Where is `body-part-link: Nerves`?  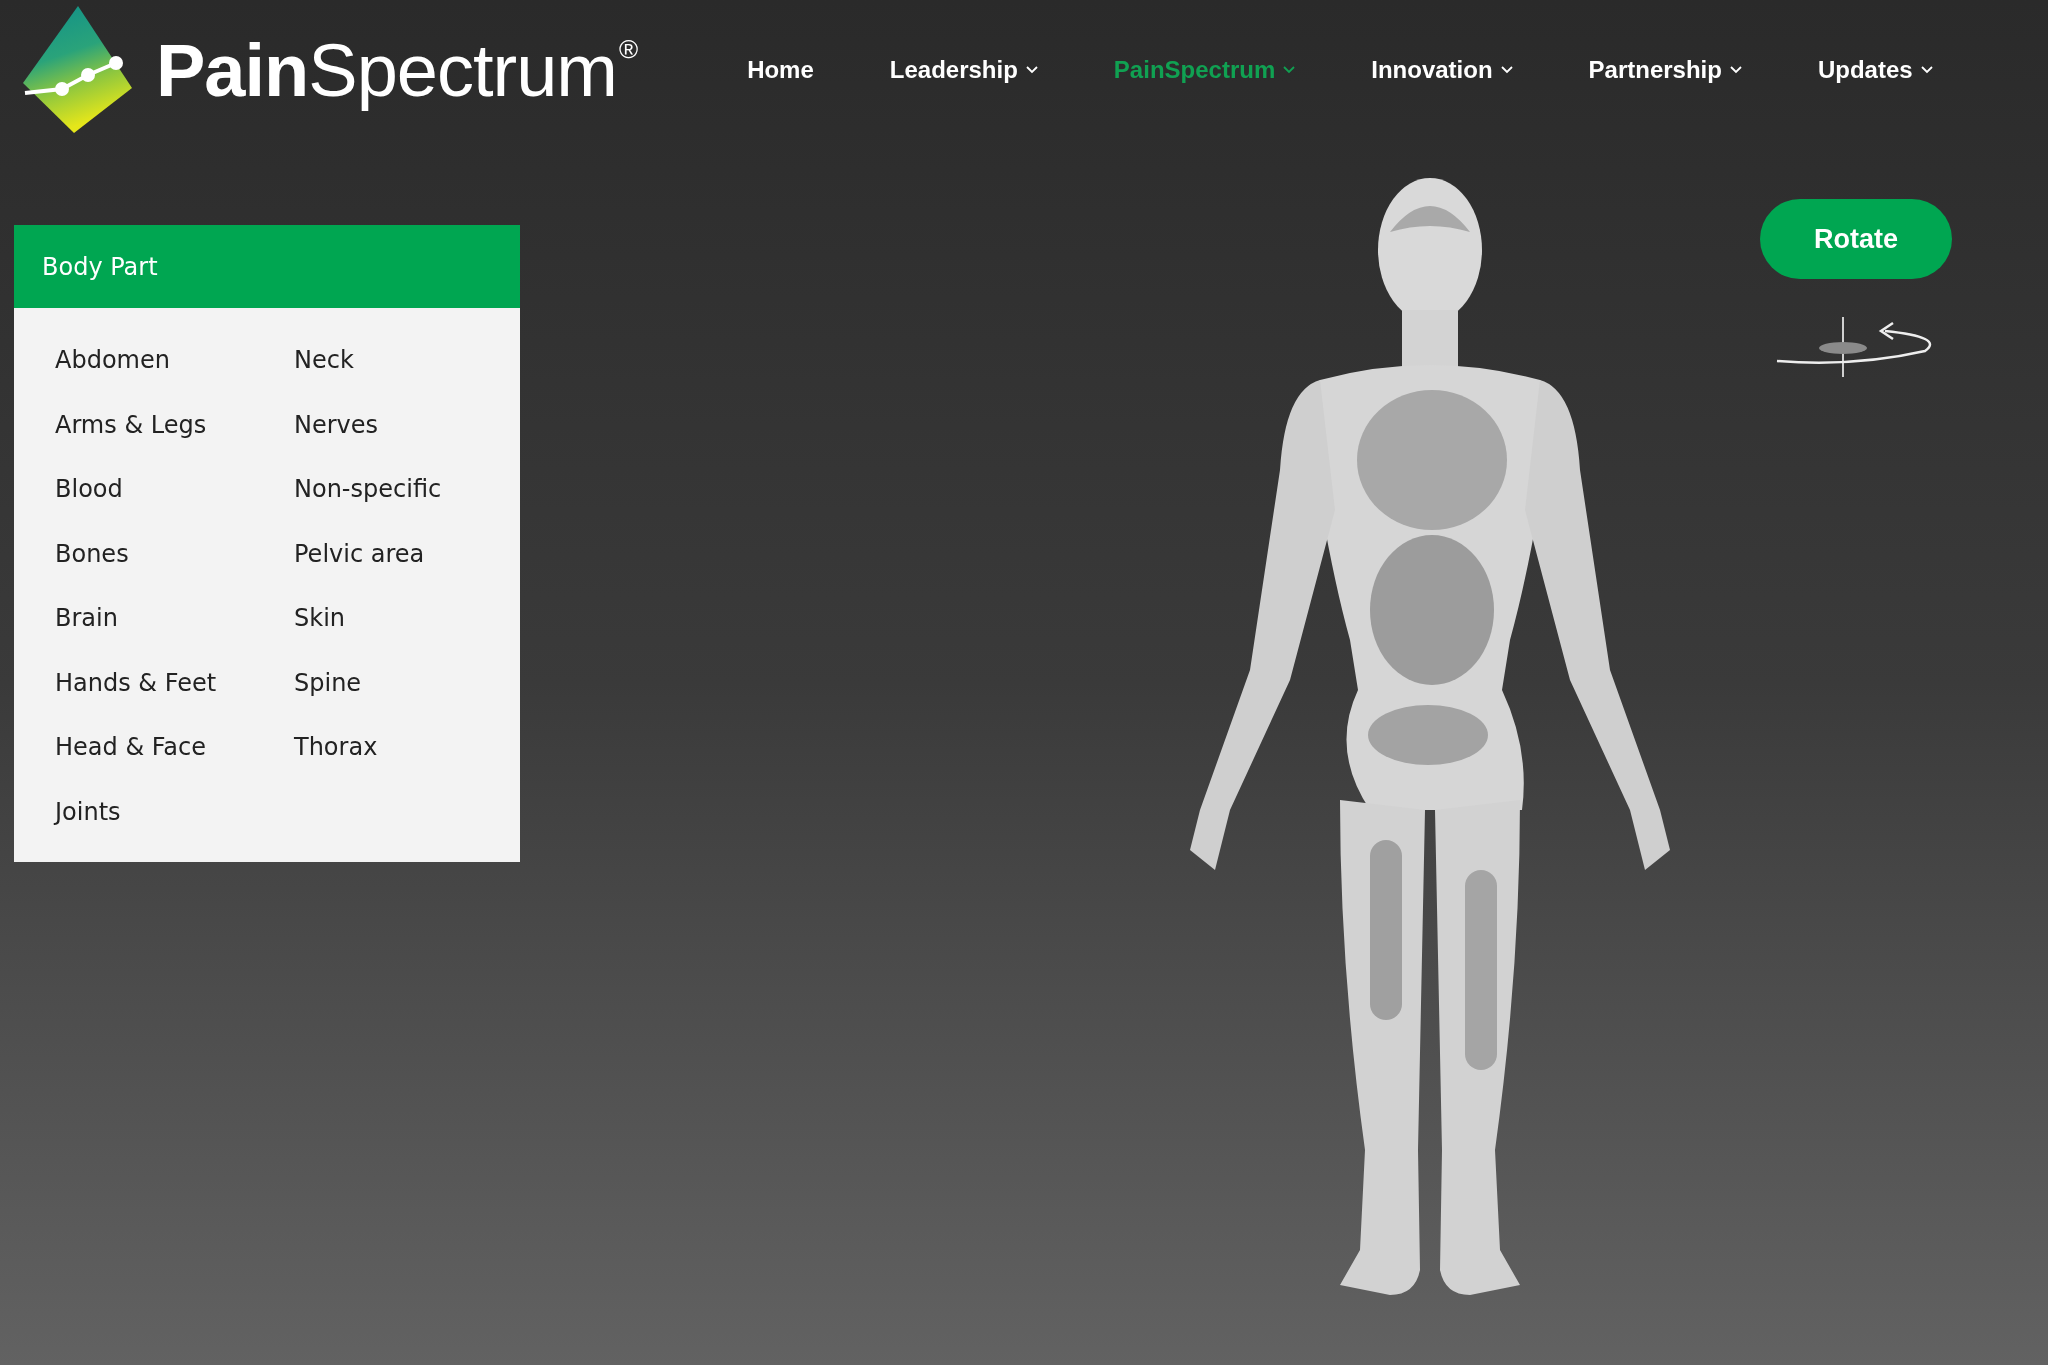
body-part-link: Nerves is located at coordinates (336, 424).